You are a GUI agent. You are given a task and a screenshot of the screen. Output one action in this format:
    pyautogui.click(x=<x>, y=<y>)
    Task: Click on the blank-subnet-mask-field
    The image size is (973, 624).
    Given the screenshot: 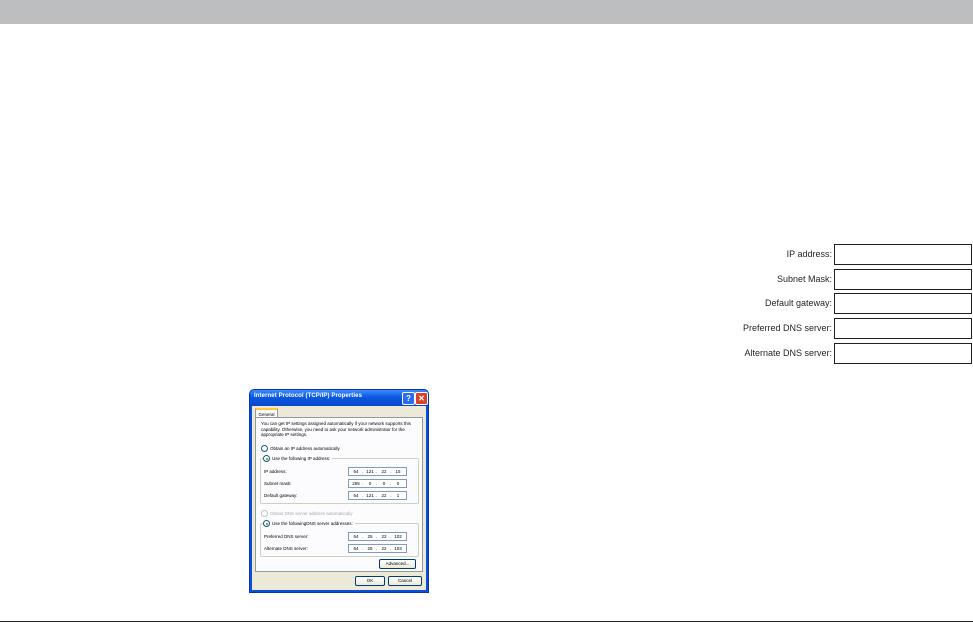 What is the action you would take?
    pyautogui.click(x=903, y=279)
    